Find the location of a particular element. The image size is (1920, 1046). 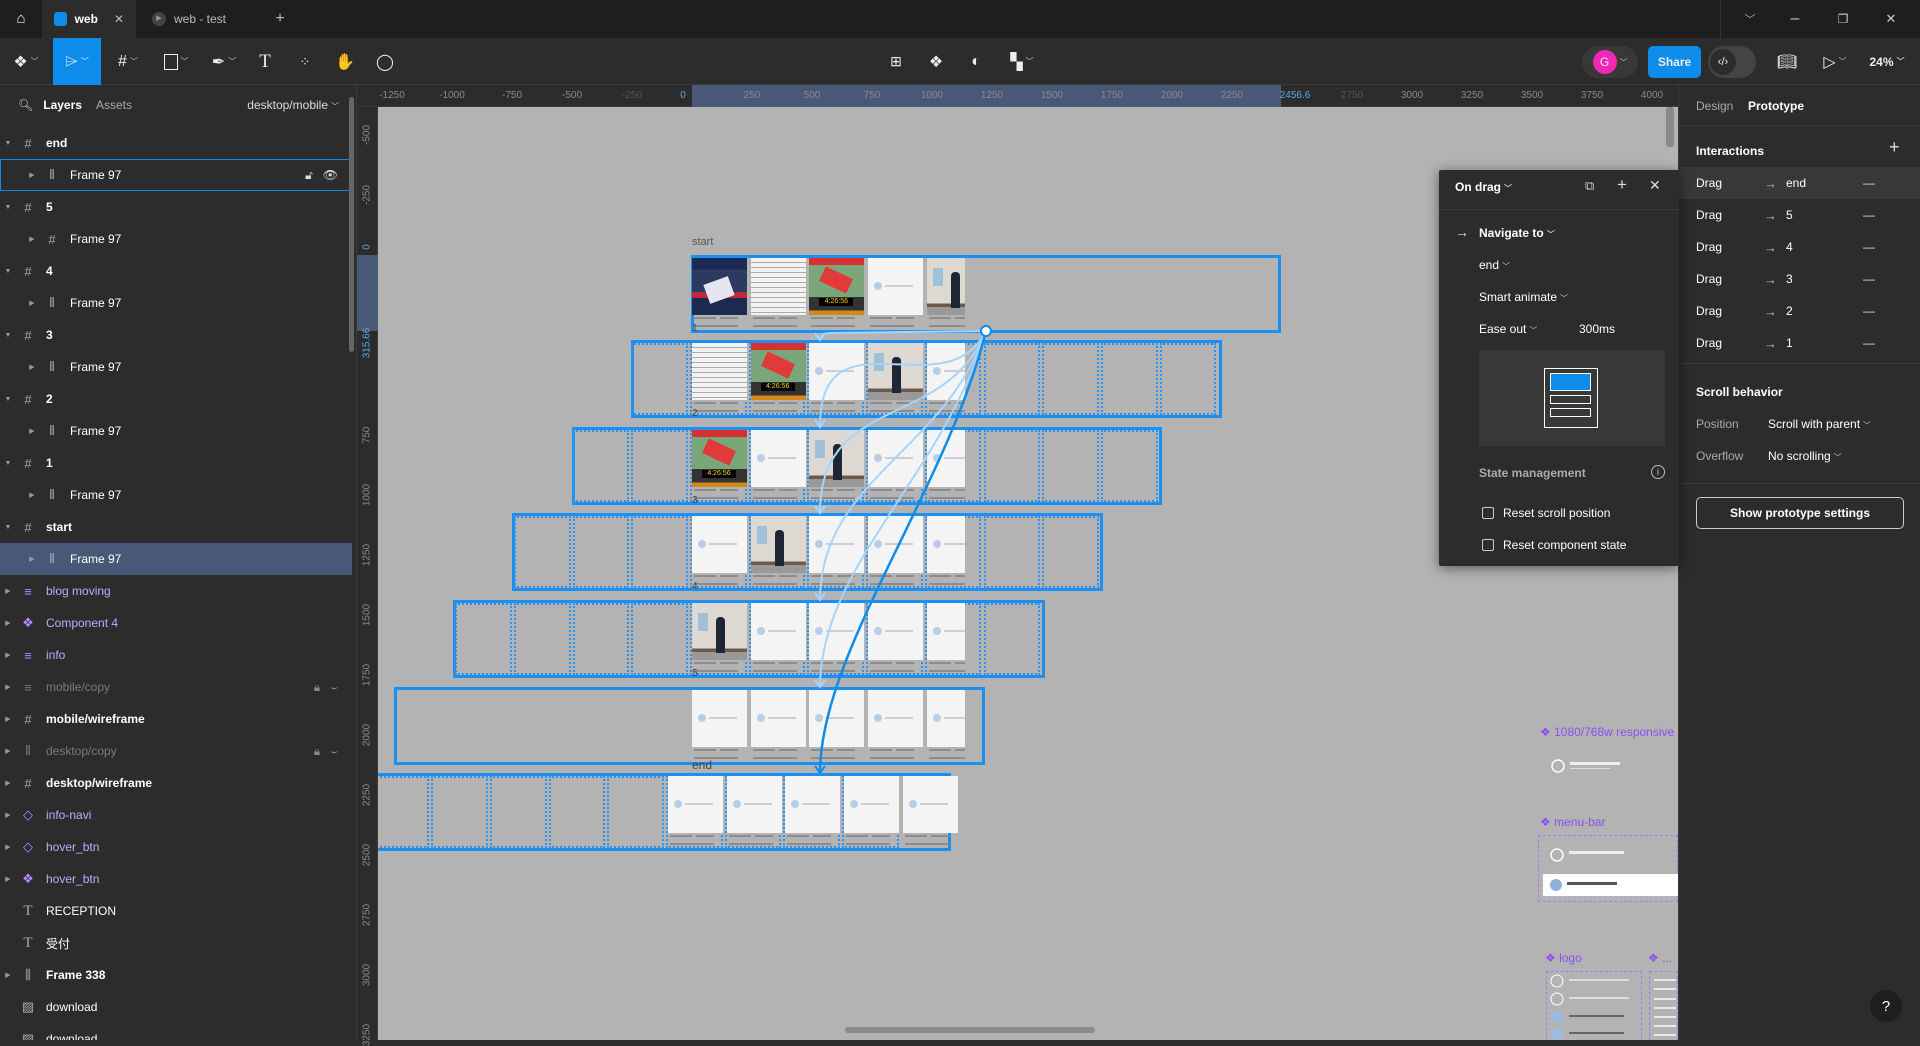

layer-row: ▼ # end is located at coordinates (176, 143).